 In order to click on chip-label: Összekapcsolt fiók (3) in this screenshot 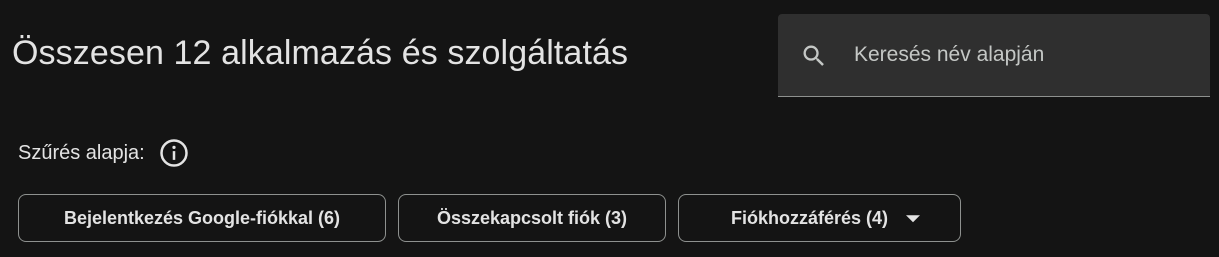, I will do `click(532, 217)`.